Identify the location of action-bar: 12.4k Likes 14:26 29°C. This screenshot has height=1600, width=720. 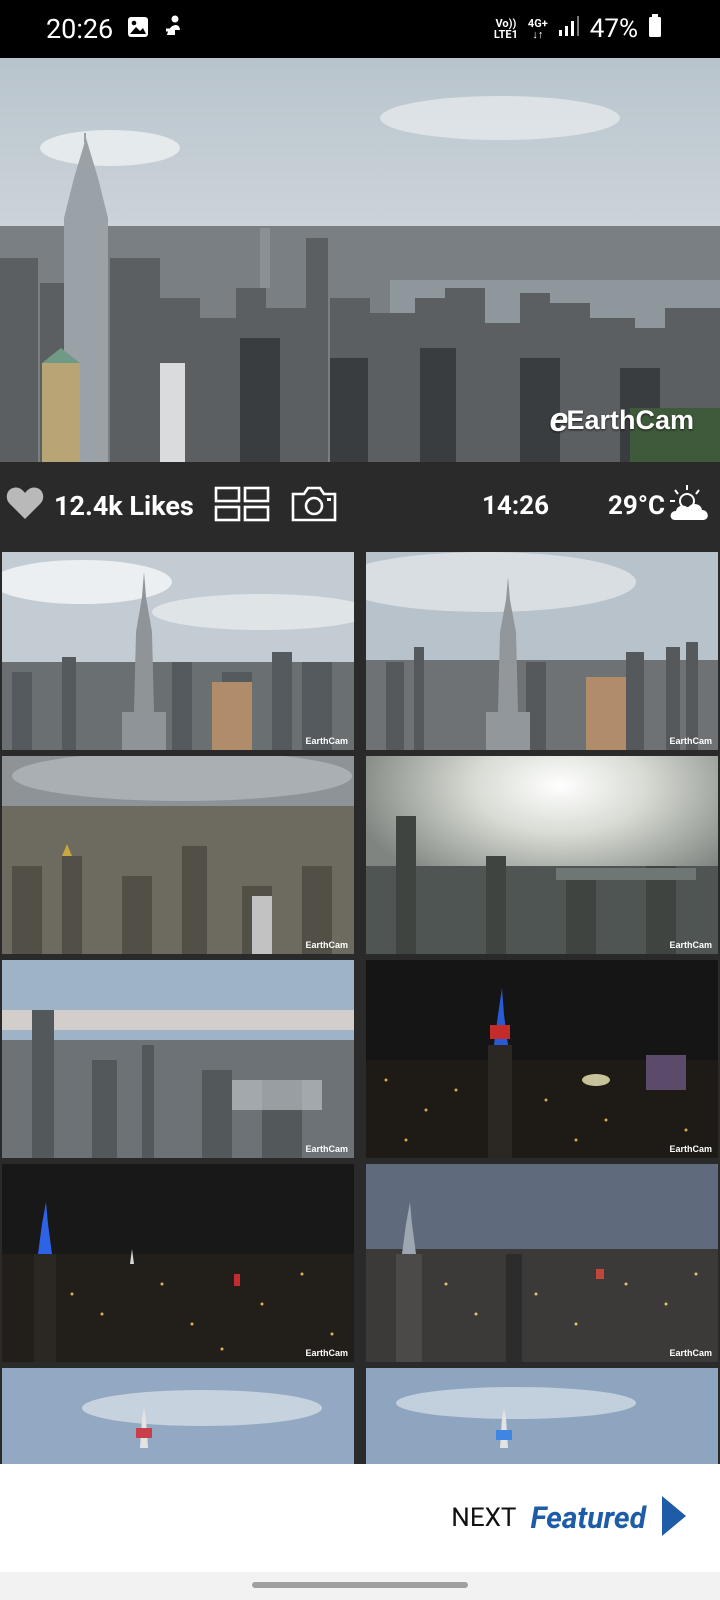
(360, 506).